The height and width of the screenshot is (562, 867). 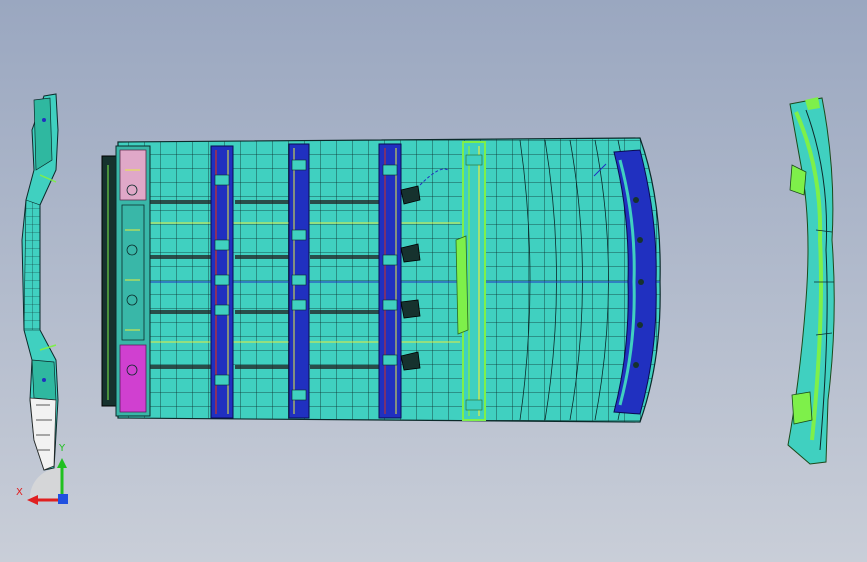 I want to click on front-rail-assembly, so click(x=126, y=281).